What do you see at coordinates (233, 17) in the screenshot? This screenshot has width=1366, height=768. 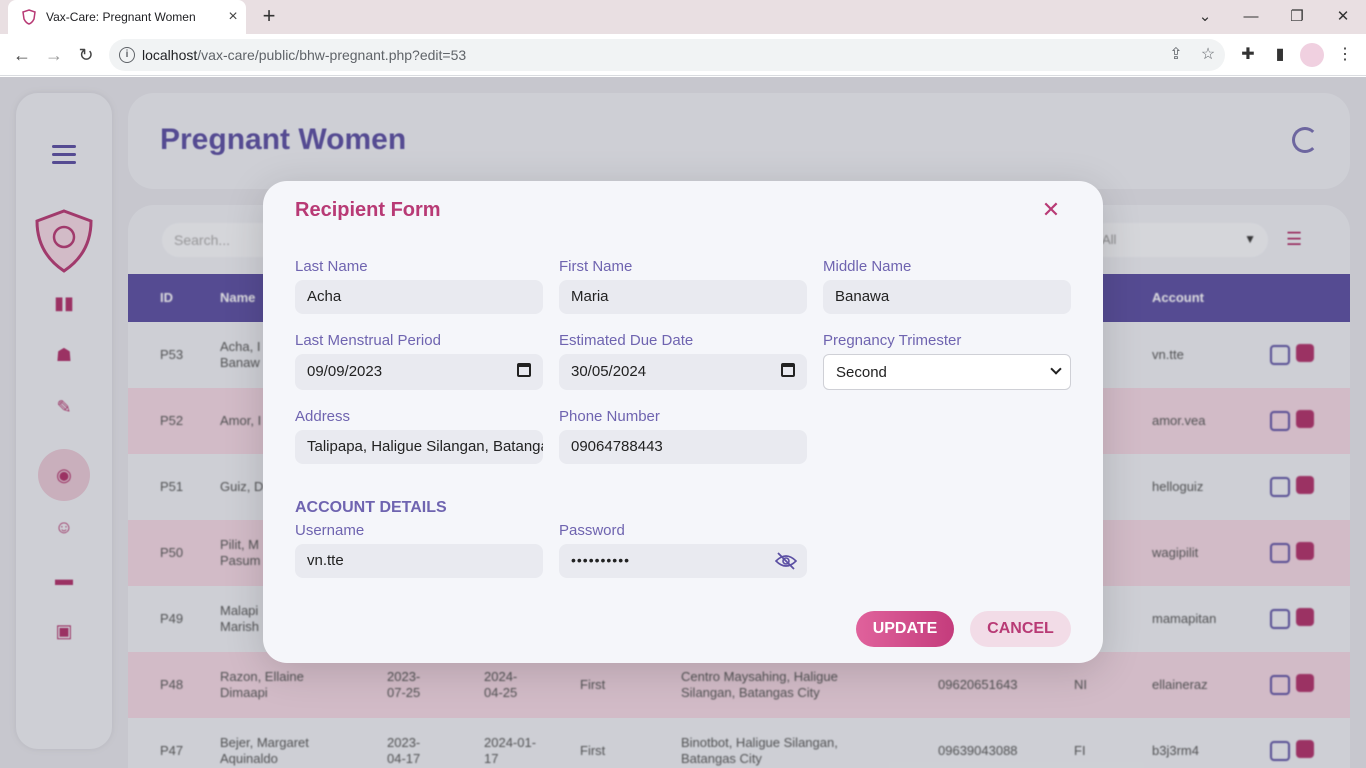 I see `tab-close-icon: ×` at bounding box center [233, 17].